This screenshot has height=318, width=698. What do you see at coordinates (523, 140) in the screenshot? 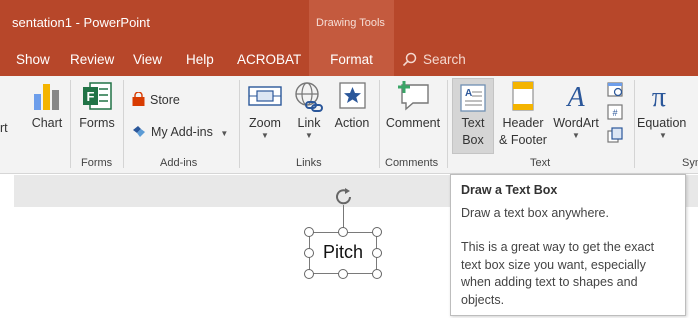
I see `header-footer-label-line2: & Footer` at bounding box center [523, 140].